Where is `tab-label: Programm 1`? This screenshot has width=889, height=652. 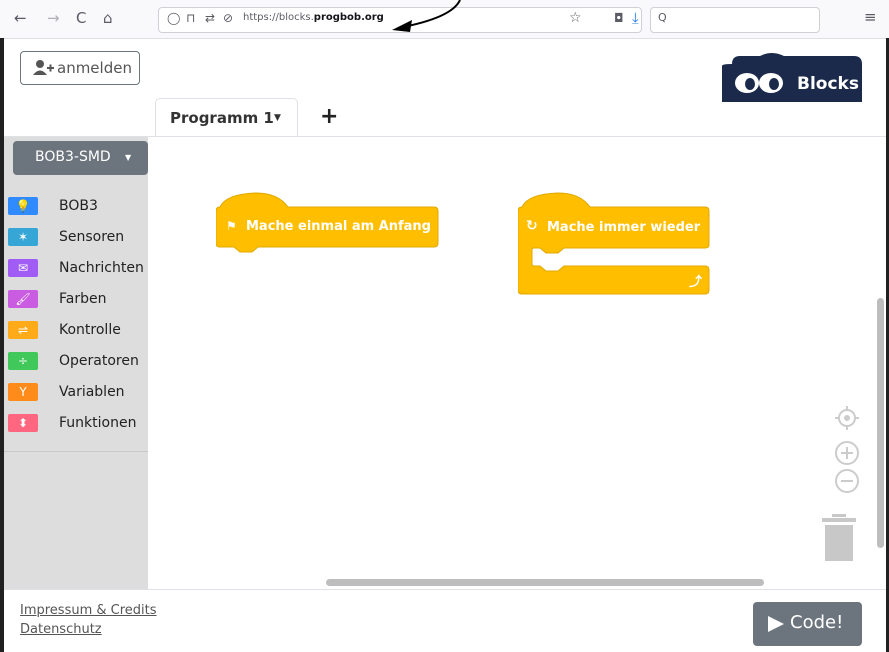
tab-label: Programm 1 is located at coordinates (222, 118).